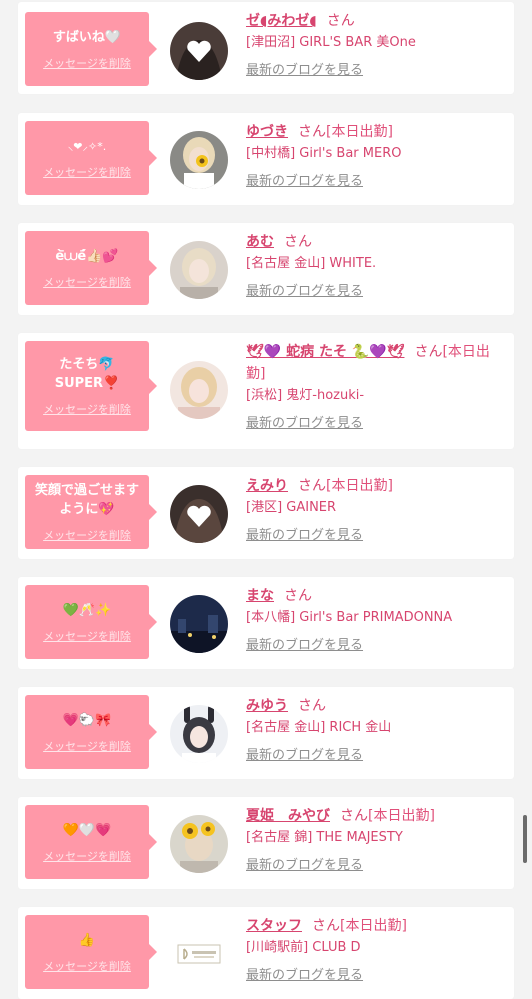 The image size is (532, 999). Describe the element at coordinates (267, 706) in the screenshot. I see `user-name-link: みゆう` at that location.